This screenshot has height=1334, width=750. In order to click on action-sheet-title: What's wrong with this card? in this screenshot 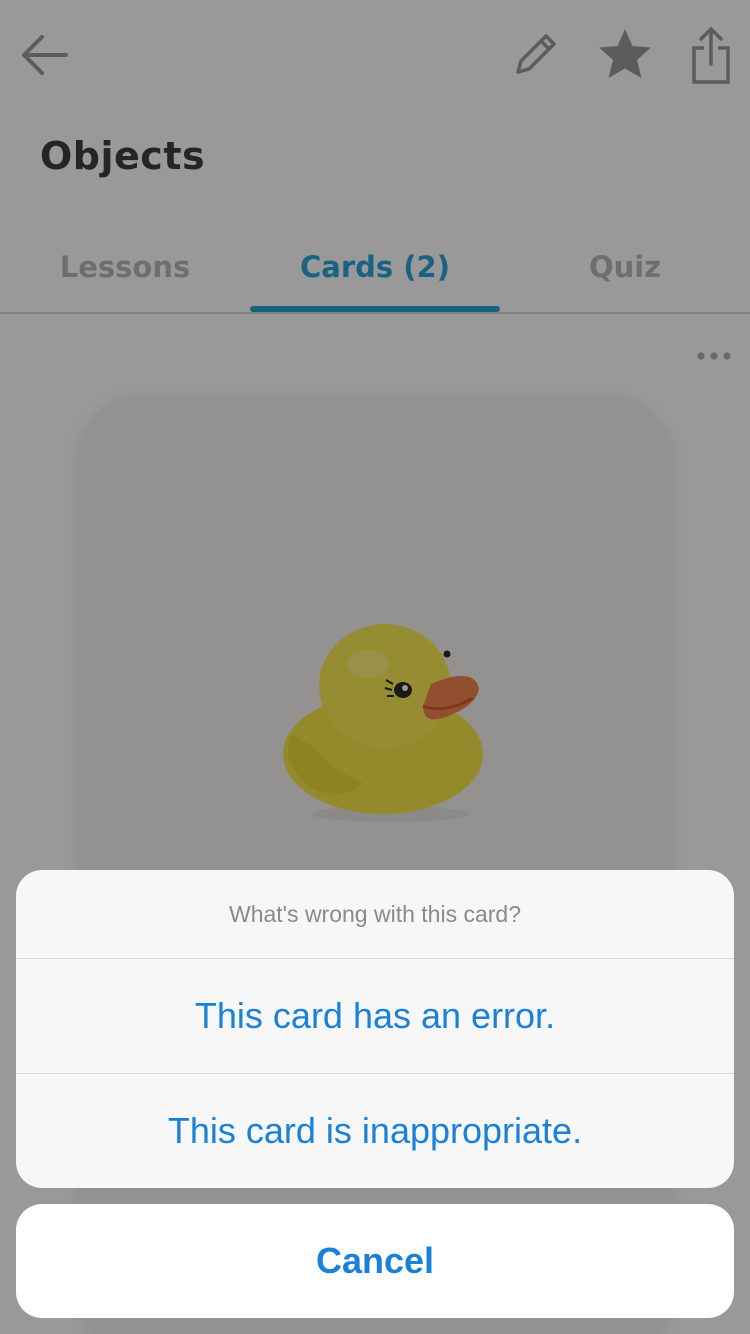, I will do `click(374, 913)`.